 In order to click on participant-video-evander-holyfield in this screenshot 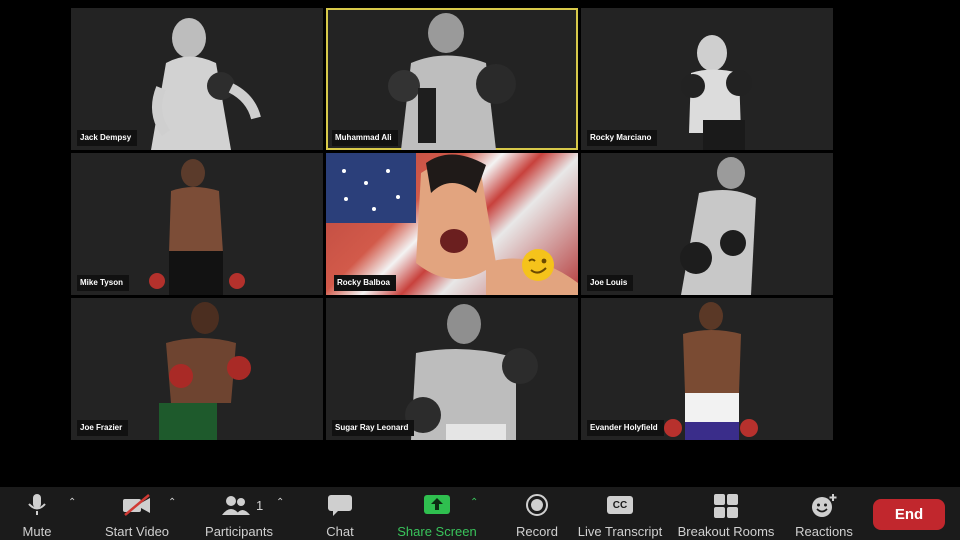, I will do `click(711, 371)`.